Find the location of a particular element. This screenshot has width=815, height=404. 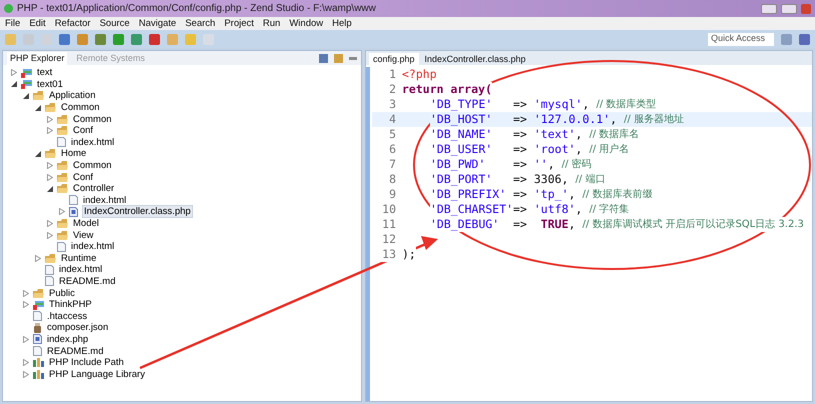

menu-item: Window is located at coordinates (306, 24).